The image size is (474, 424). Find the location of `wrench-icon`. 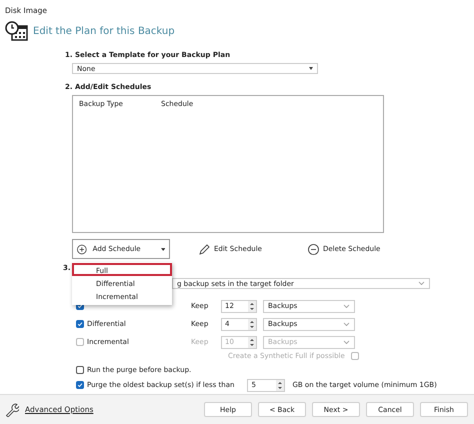

wrench-icon is located at coordinates (12, 409).